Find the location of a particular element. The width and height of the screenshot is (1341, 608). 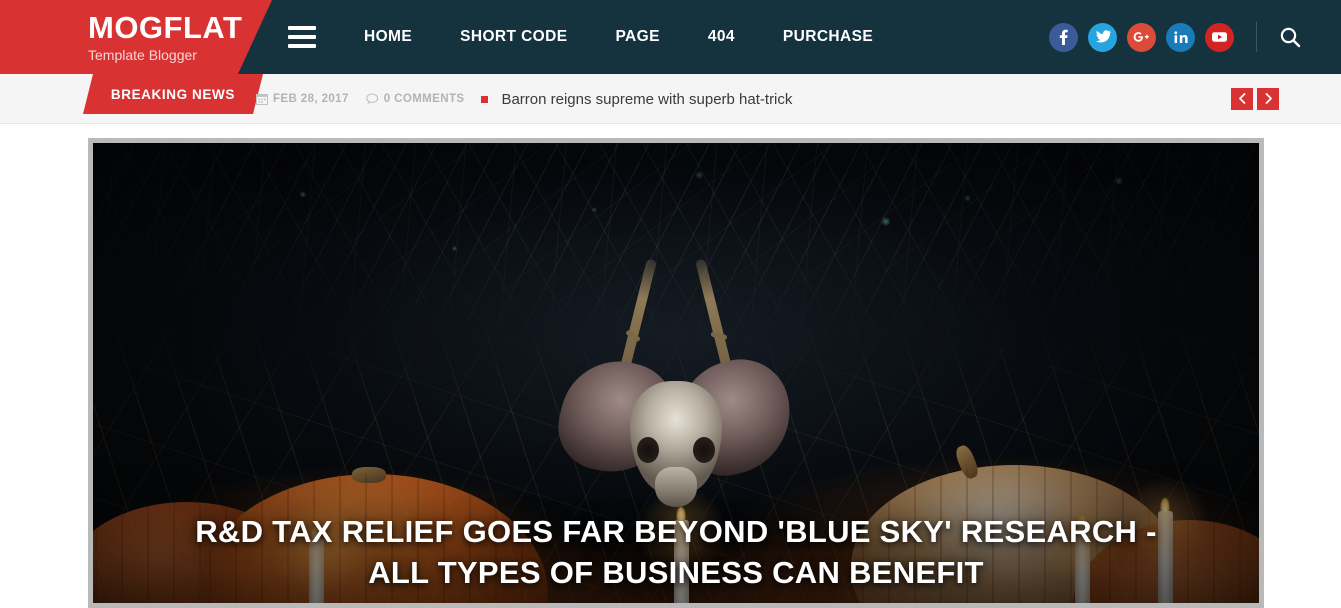

breaking-news-comments-group: 0 COMMENTS is located at coordinates (415, 99).